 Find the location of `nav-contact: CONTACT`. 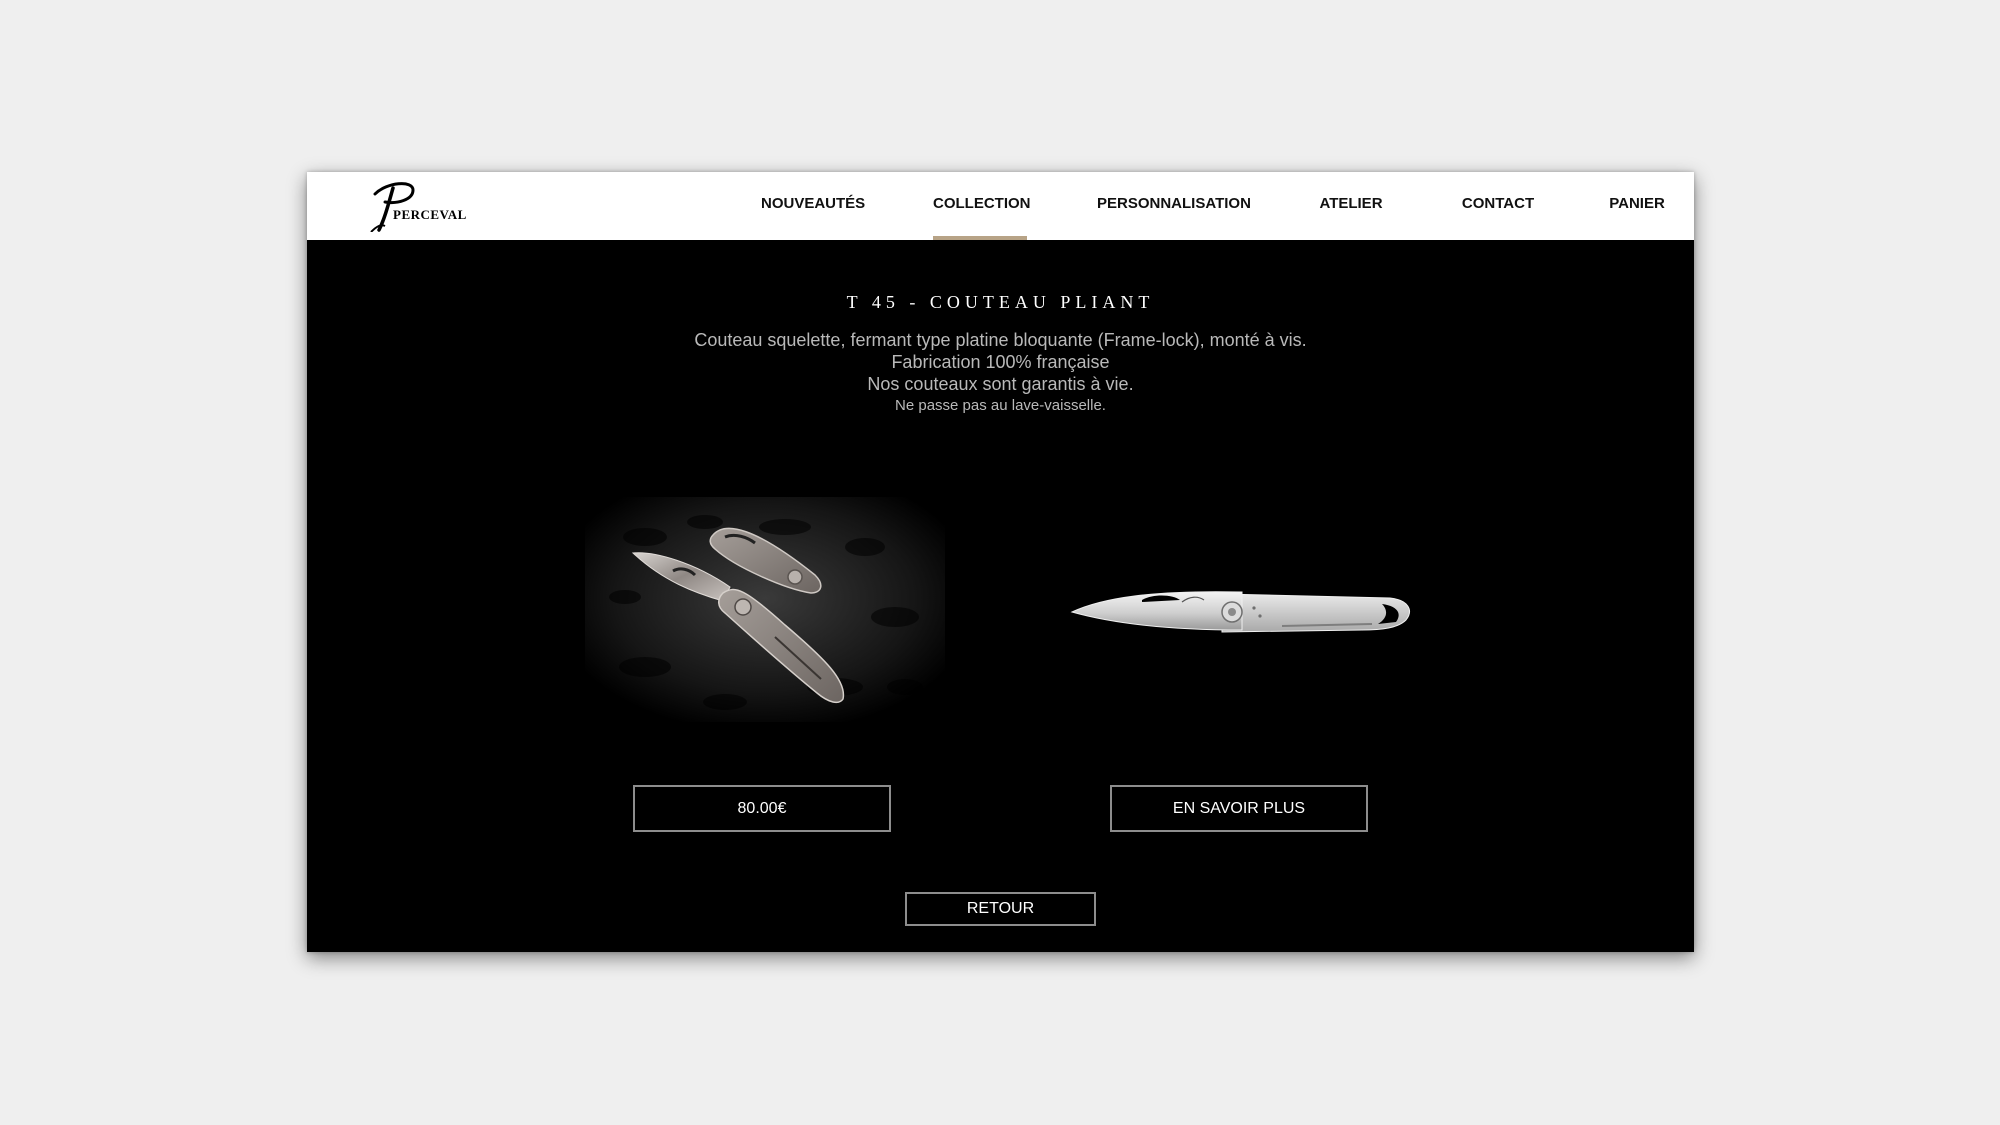

nav-contact: CONTACT is located at coordinates (1498, 206).